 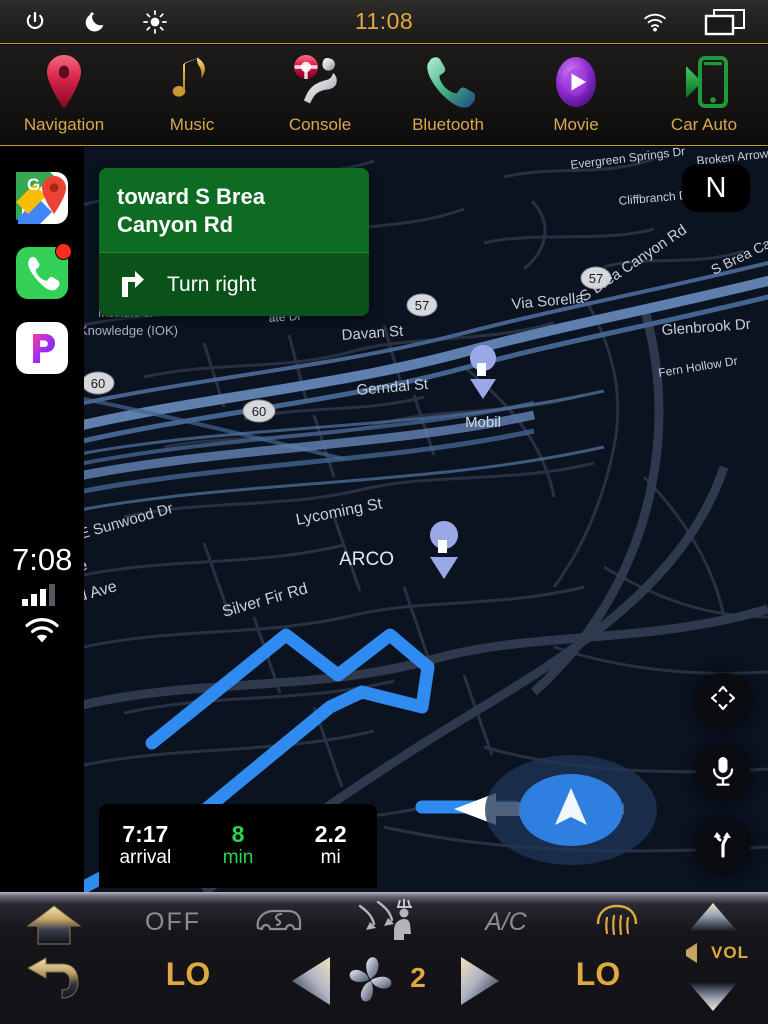 What do you see at coordinates (278, 921) in the screenshot?
I see `recirculation-icon` at bounding box center [278, 921].